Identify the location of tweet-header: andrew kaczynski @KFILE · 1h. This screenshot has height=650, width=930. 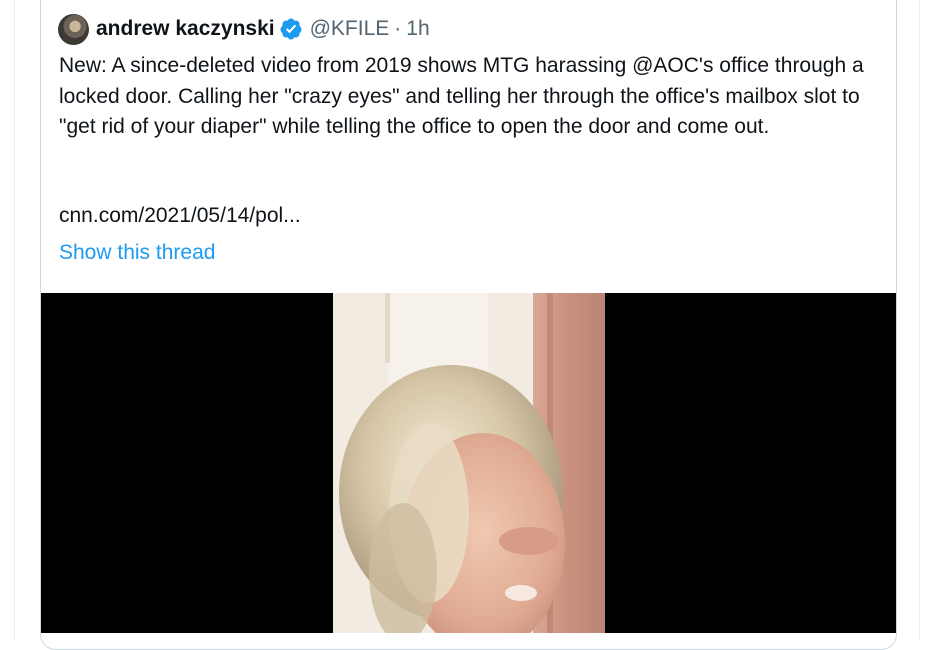
(244, 29).